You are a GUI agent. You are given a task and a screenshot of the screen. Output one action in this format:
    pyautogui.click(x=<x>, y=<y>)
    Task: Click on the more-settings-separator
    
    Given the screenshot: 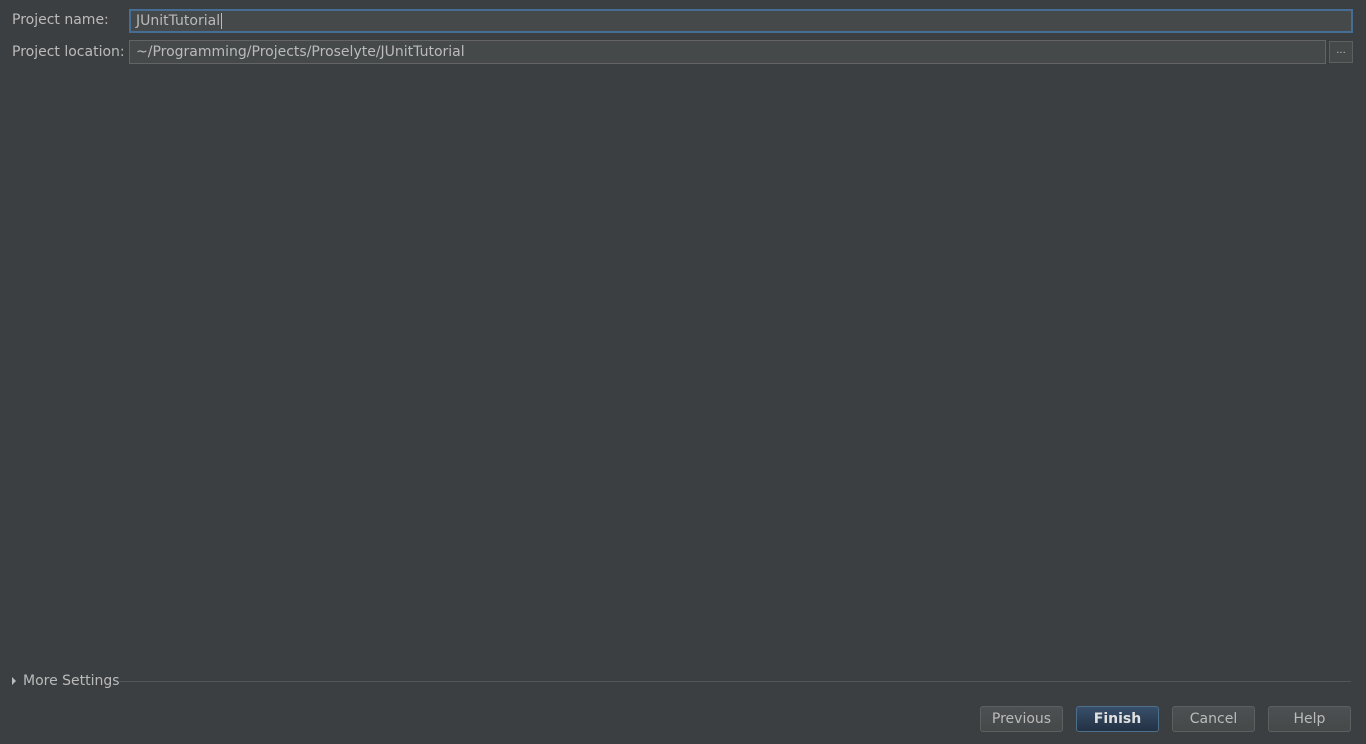 What is the action you would take?
    pyautogui.click(x=734, y=681)
    